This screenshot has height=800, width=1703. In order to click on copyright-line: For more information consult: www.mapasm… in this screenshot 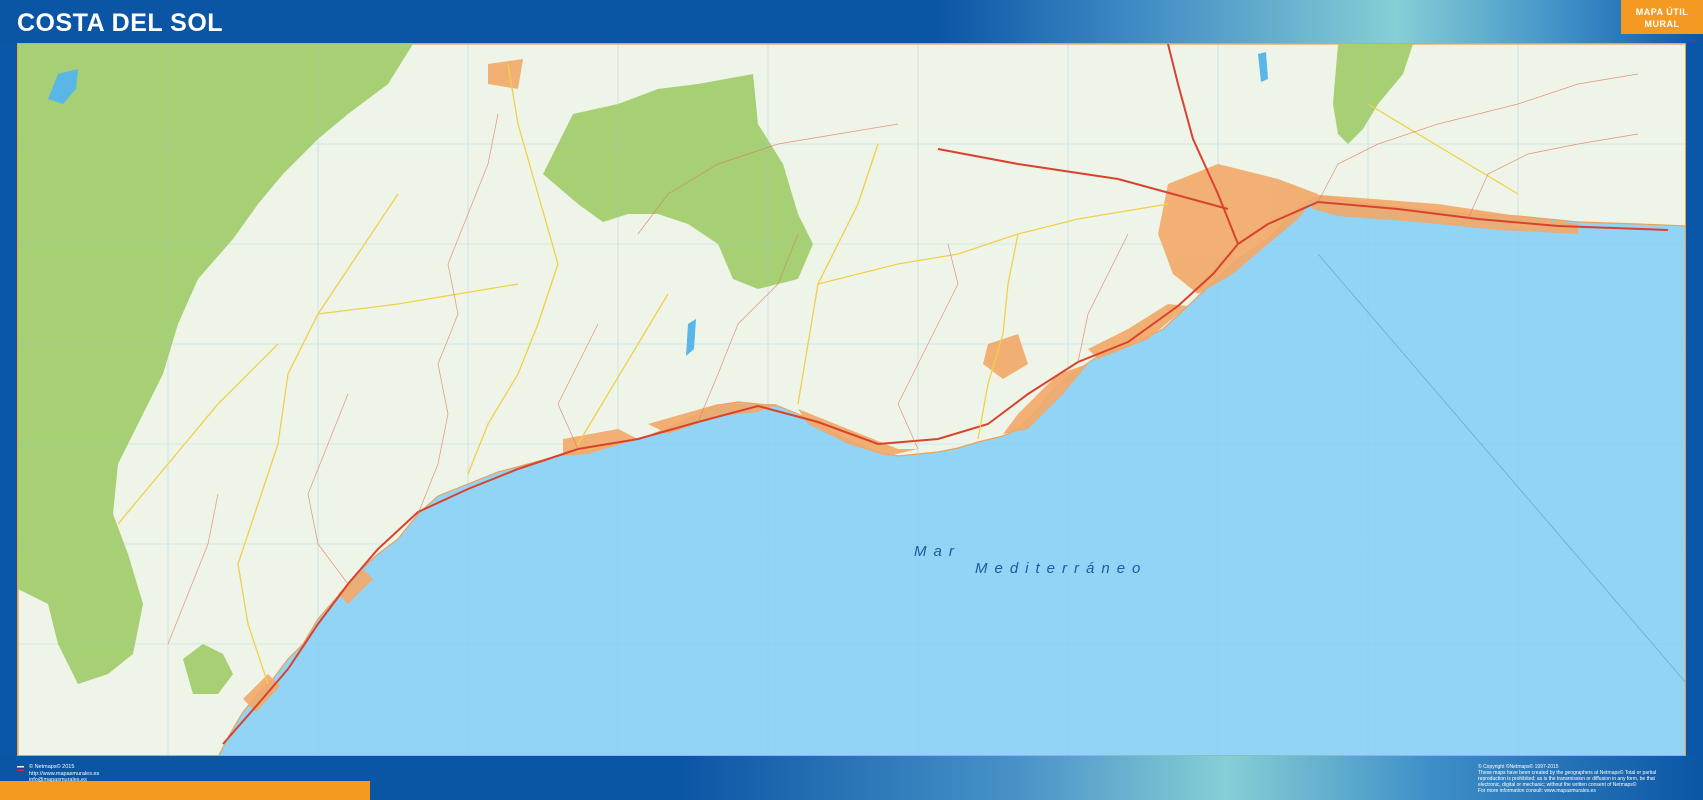, I will do `click(1537, 791)`.